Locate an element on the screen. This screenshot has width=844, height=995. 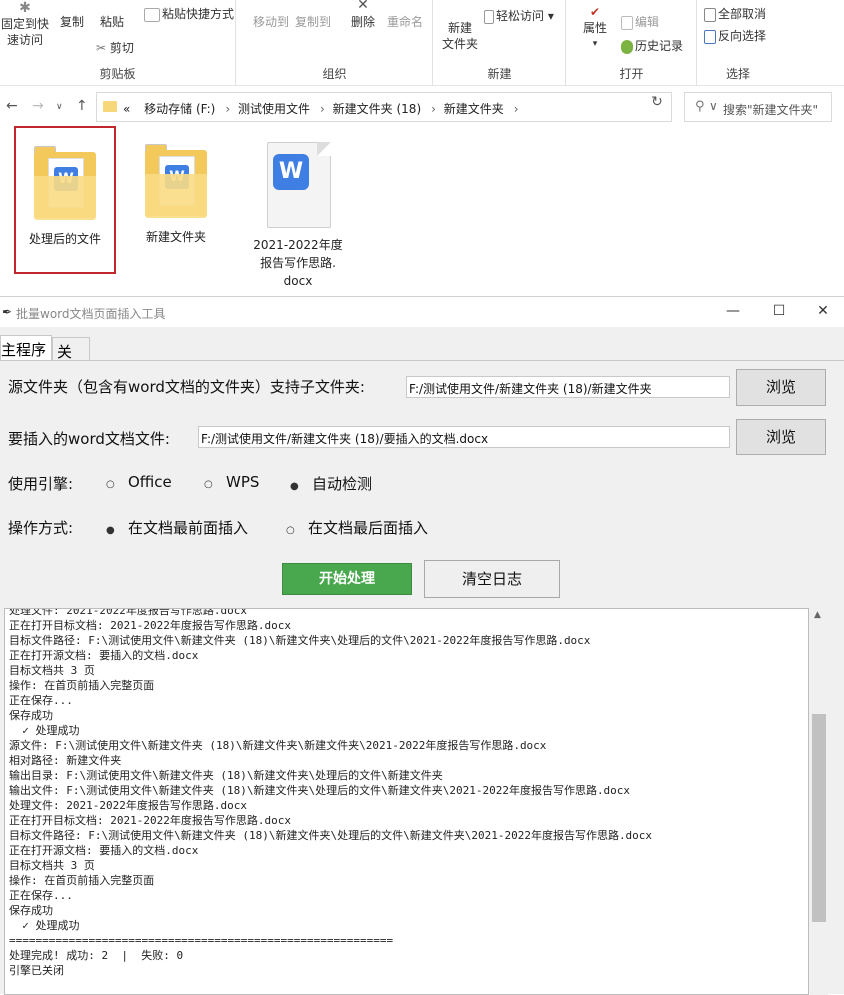
explorer-ribbon: ✱ 固定到快 速访问 复制 粘贴 粘贴快捷方式 ✂ 剪切 剪贴板 移动到 复制到 is located at coordinates (422, 43).